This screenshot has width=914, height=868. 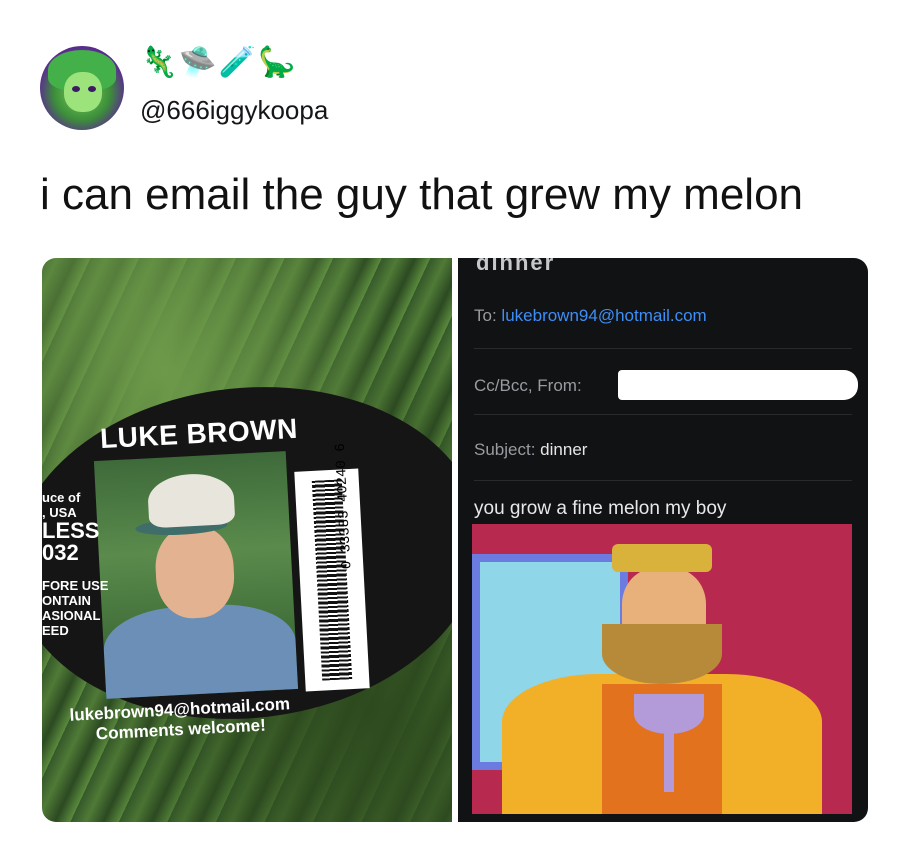 I want to click on farmer-photo, so click(x=196, y=575).